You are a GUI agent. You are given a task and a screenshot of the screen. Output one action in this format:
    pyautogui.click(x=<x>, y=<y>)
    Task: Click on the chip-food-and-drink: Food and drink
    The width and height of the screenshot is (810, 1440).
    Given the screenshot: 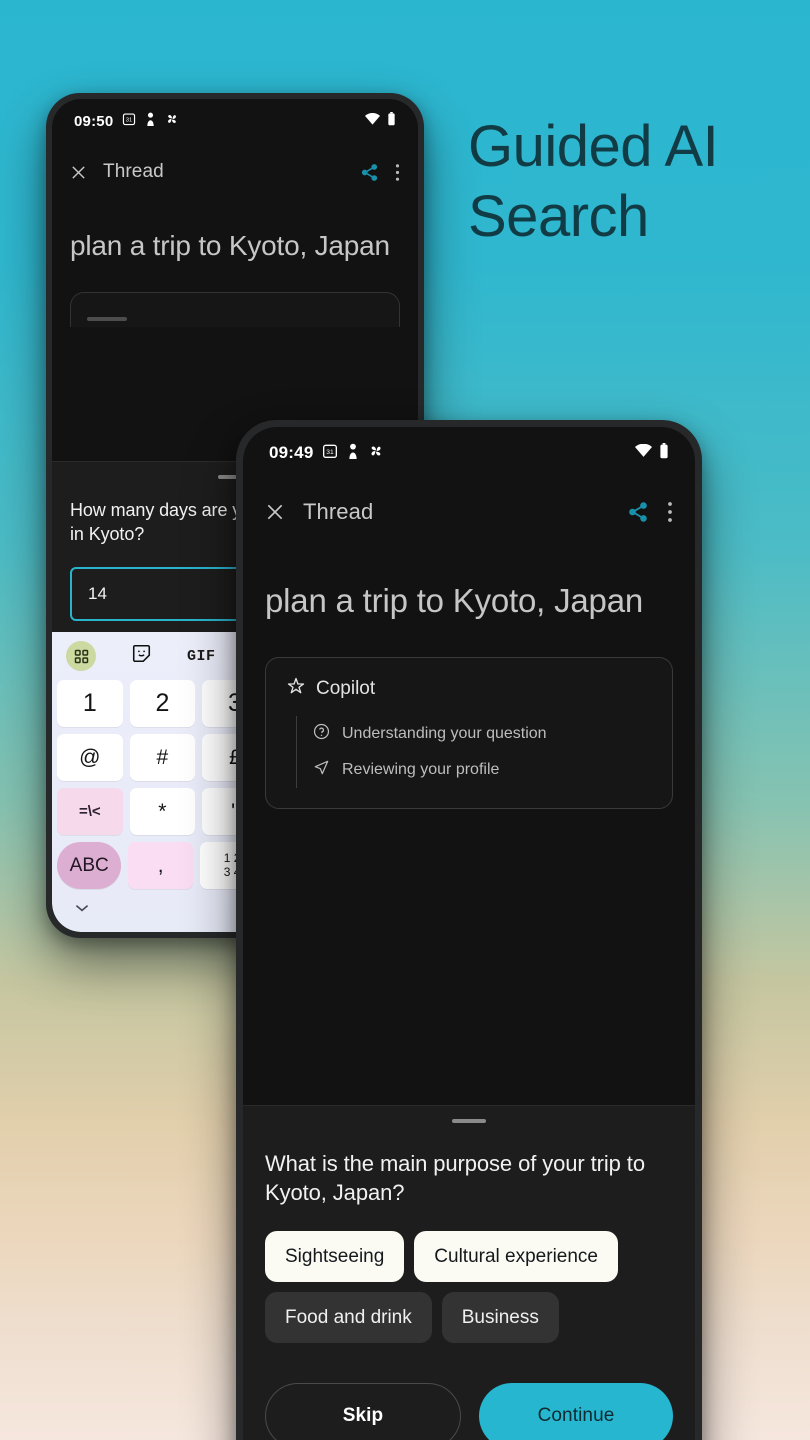 What is the action you would take?
    pyautogui.click(x=348, y=1317)
    